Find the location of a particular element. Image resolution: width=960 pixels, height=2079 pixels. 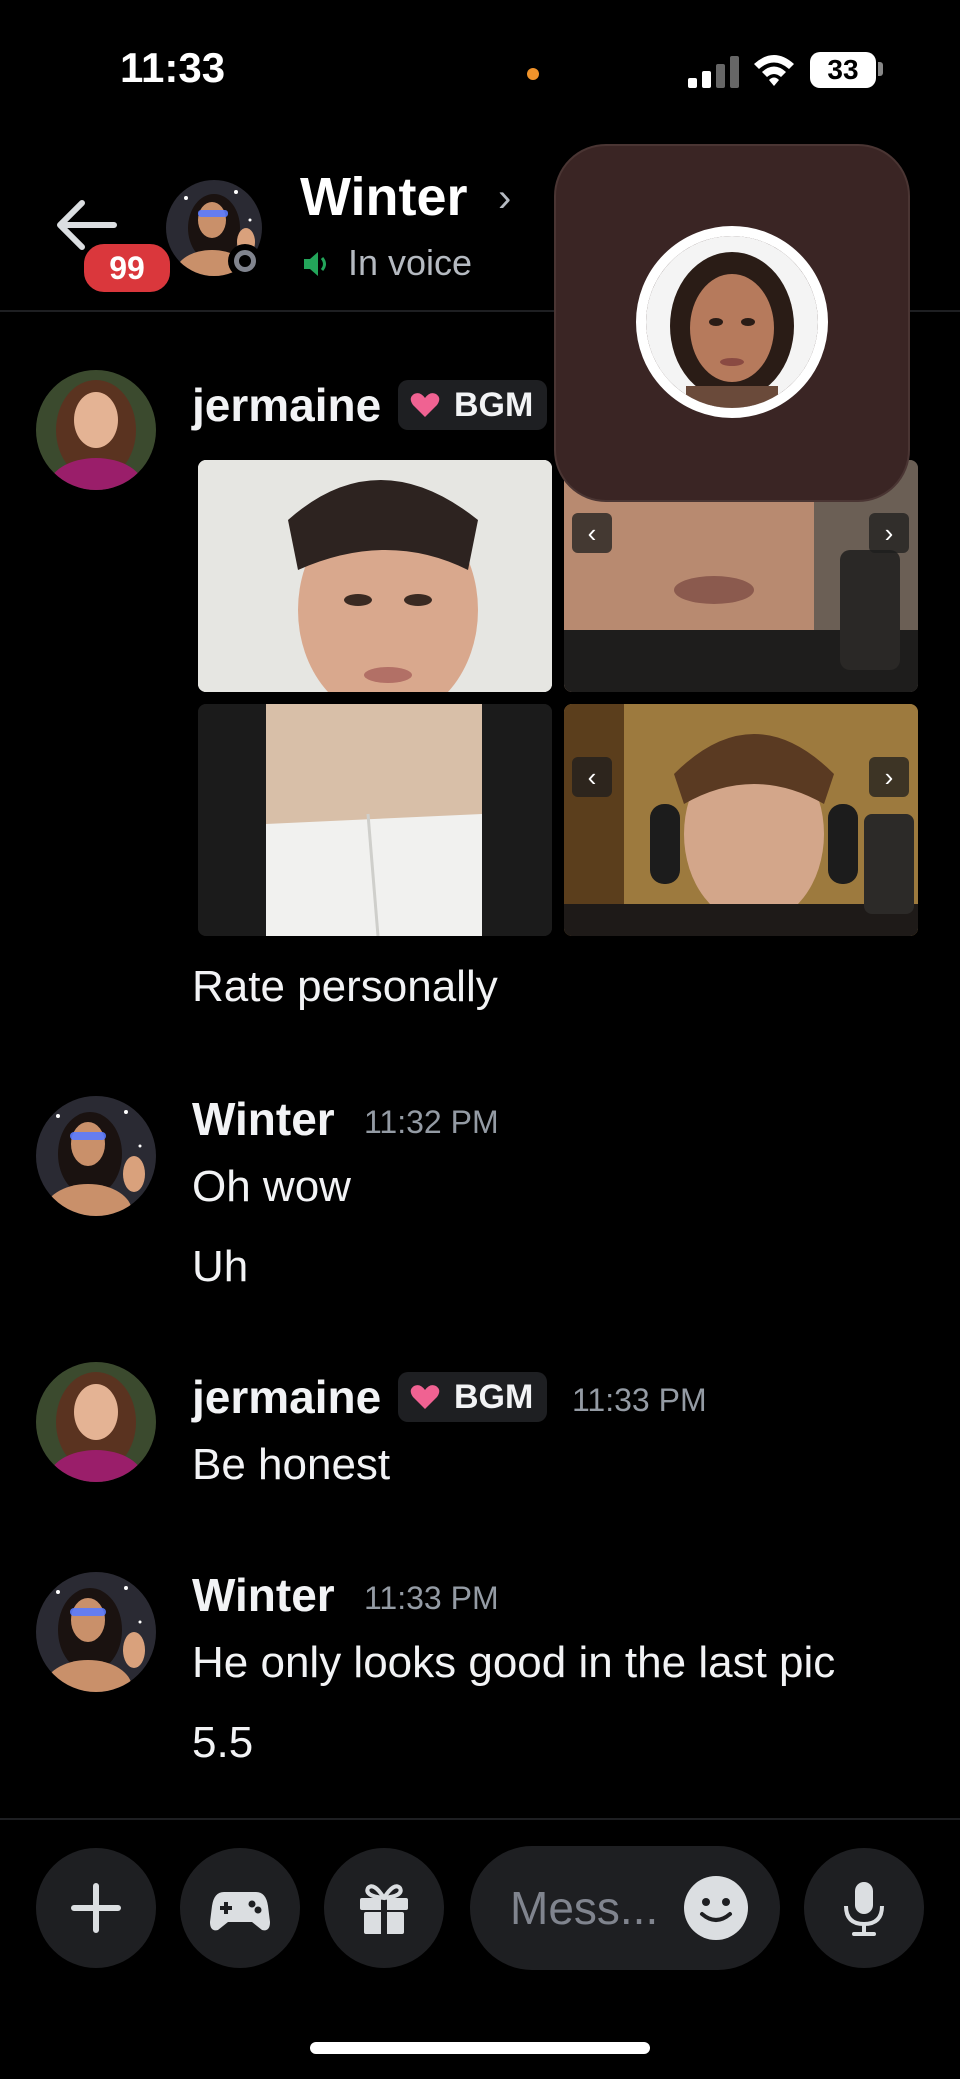

message-timestamp: 11:32 PM is located at coordinates (431, 1122).